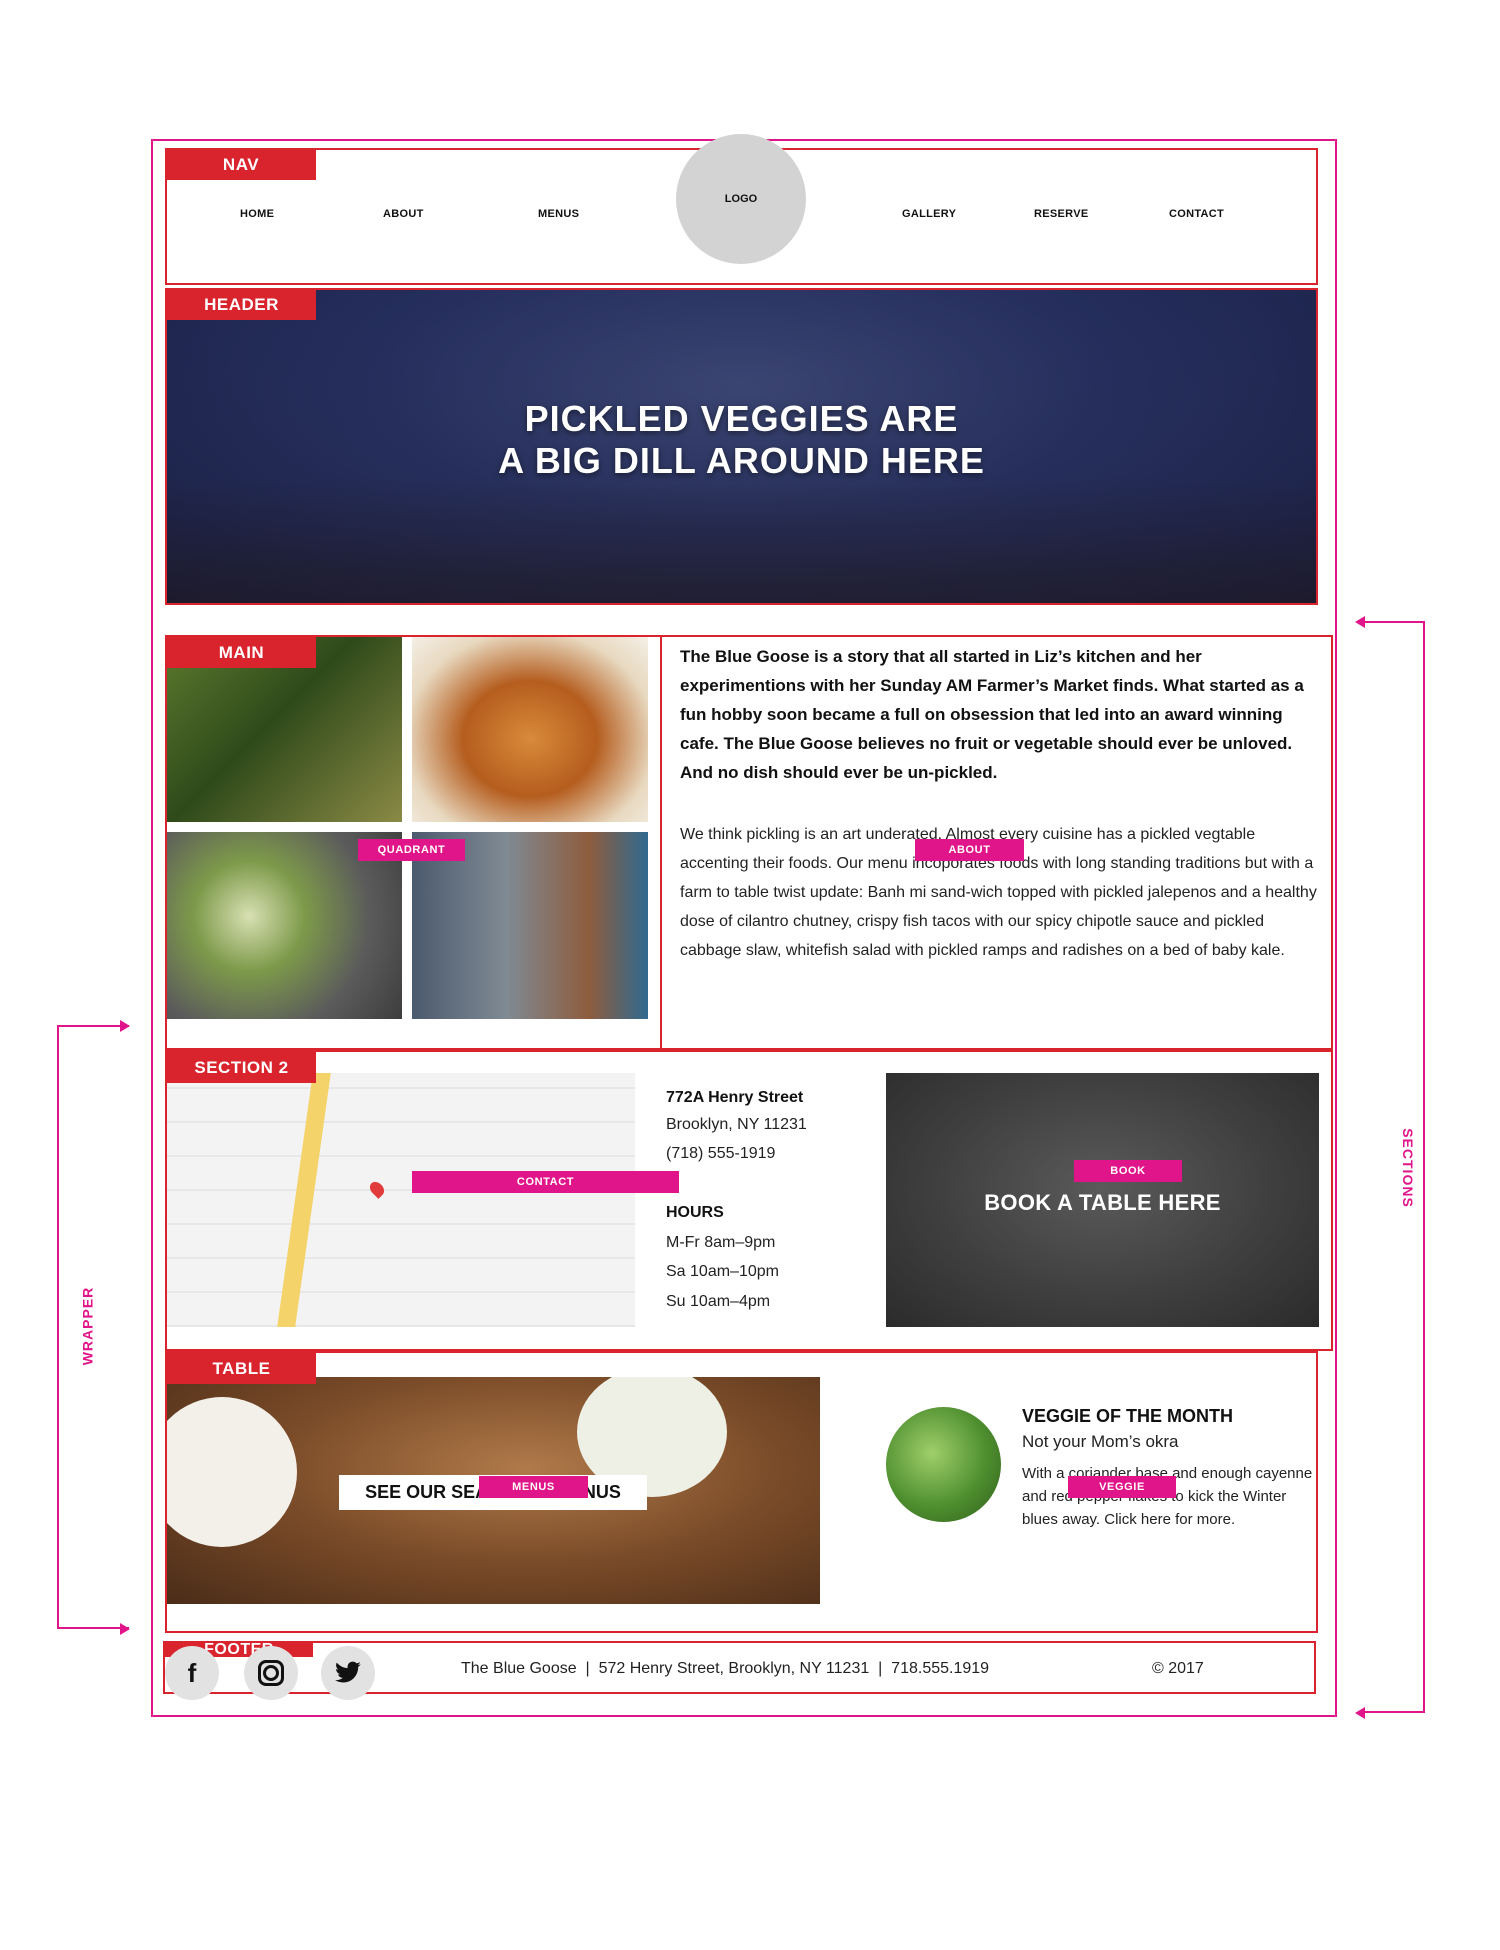 This screenshot has width=1500, height=1950. What do you see at coordinates (304, 1200) in the screenshot?
I see `map-road` at bounding box center [304, 1200].